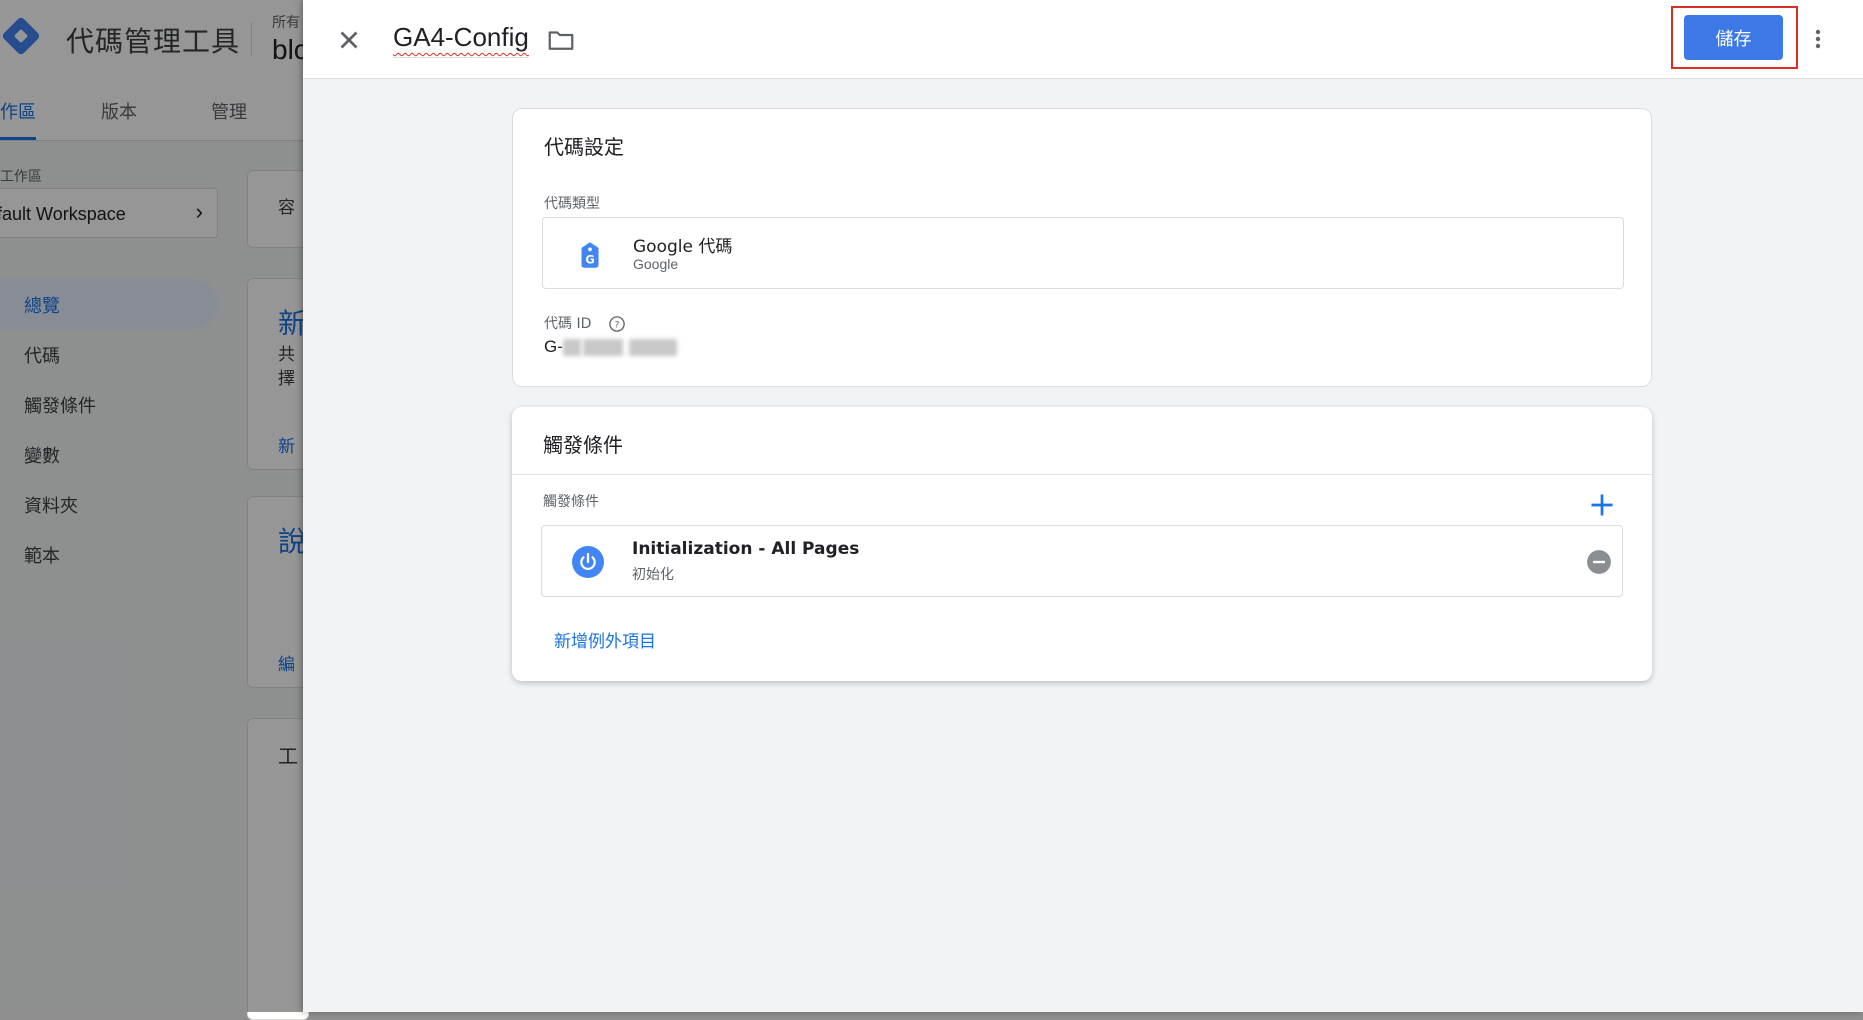  I want to click on folder-button, so click(561, 40).